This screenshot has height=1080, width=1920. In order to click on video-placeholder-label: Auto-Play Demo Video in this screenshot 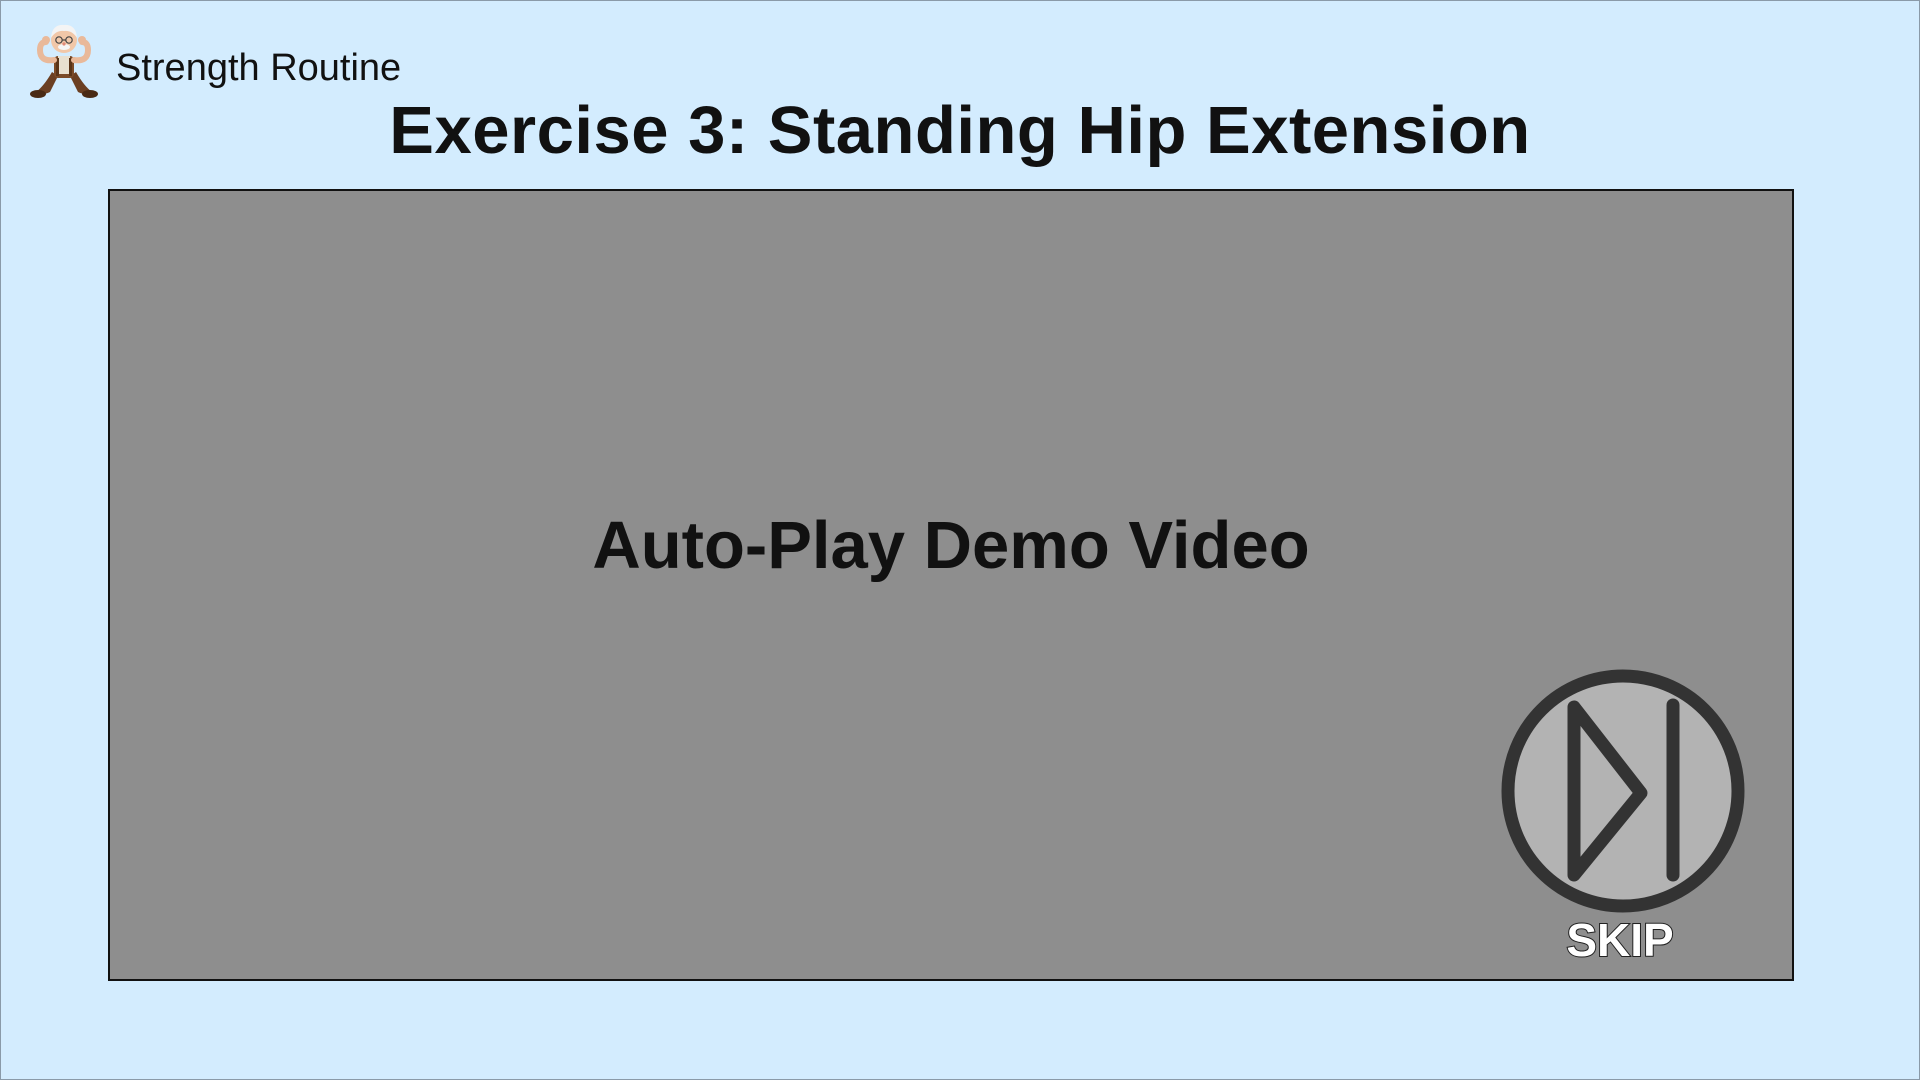, I will do `click(951, 545)`.